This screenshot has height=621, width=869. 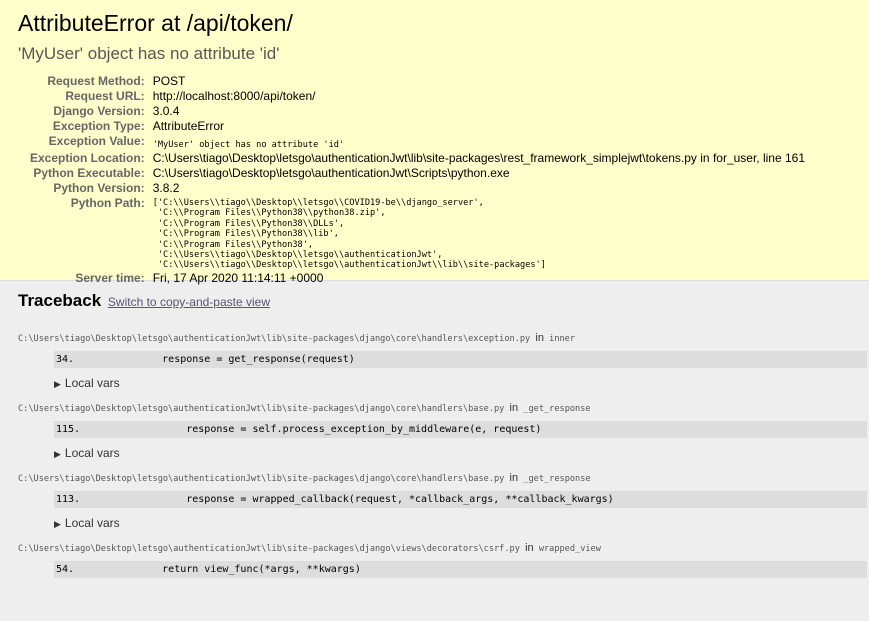 I want to click on python-version-row: Python Version: 3.8.2, so click(x=417, y=188).